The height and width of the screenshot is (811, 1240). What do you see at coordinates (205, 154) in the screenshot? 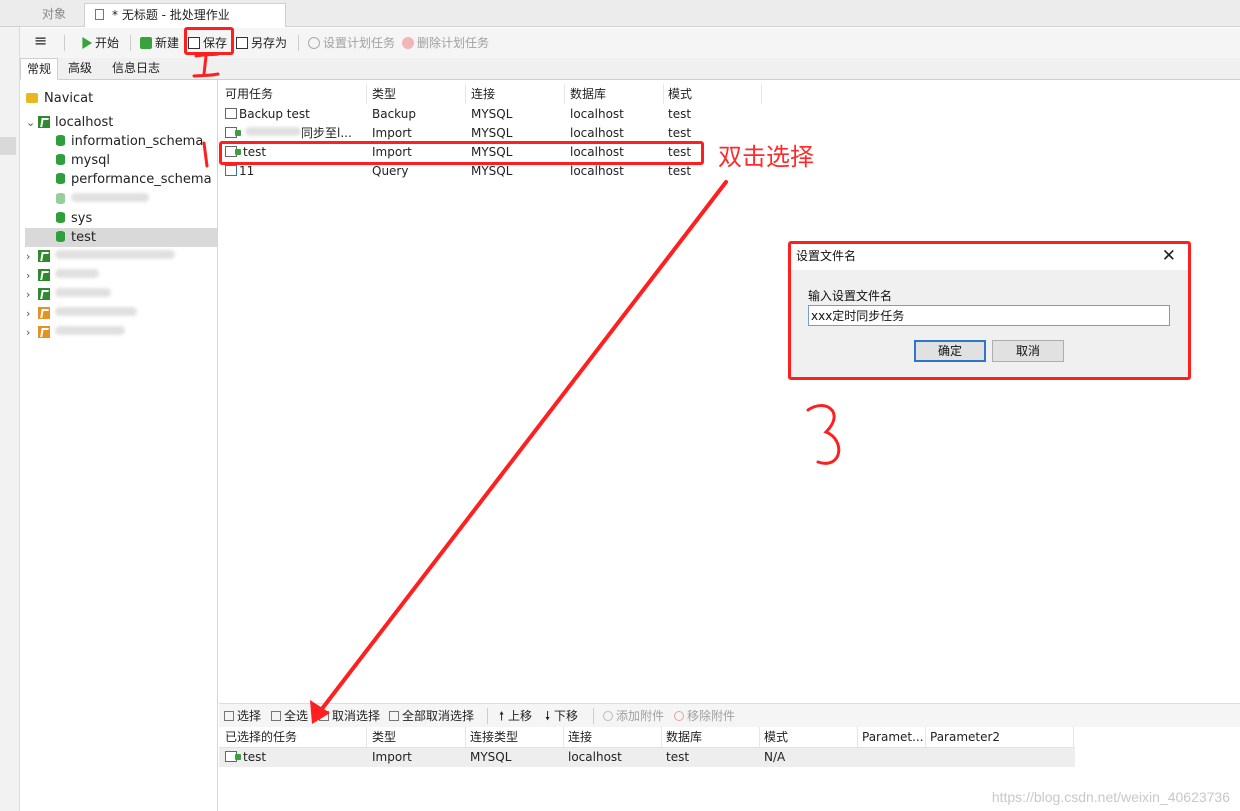
I see `annotation-number-1b` at bounding box center [205, 154].